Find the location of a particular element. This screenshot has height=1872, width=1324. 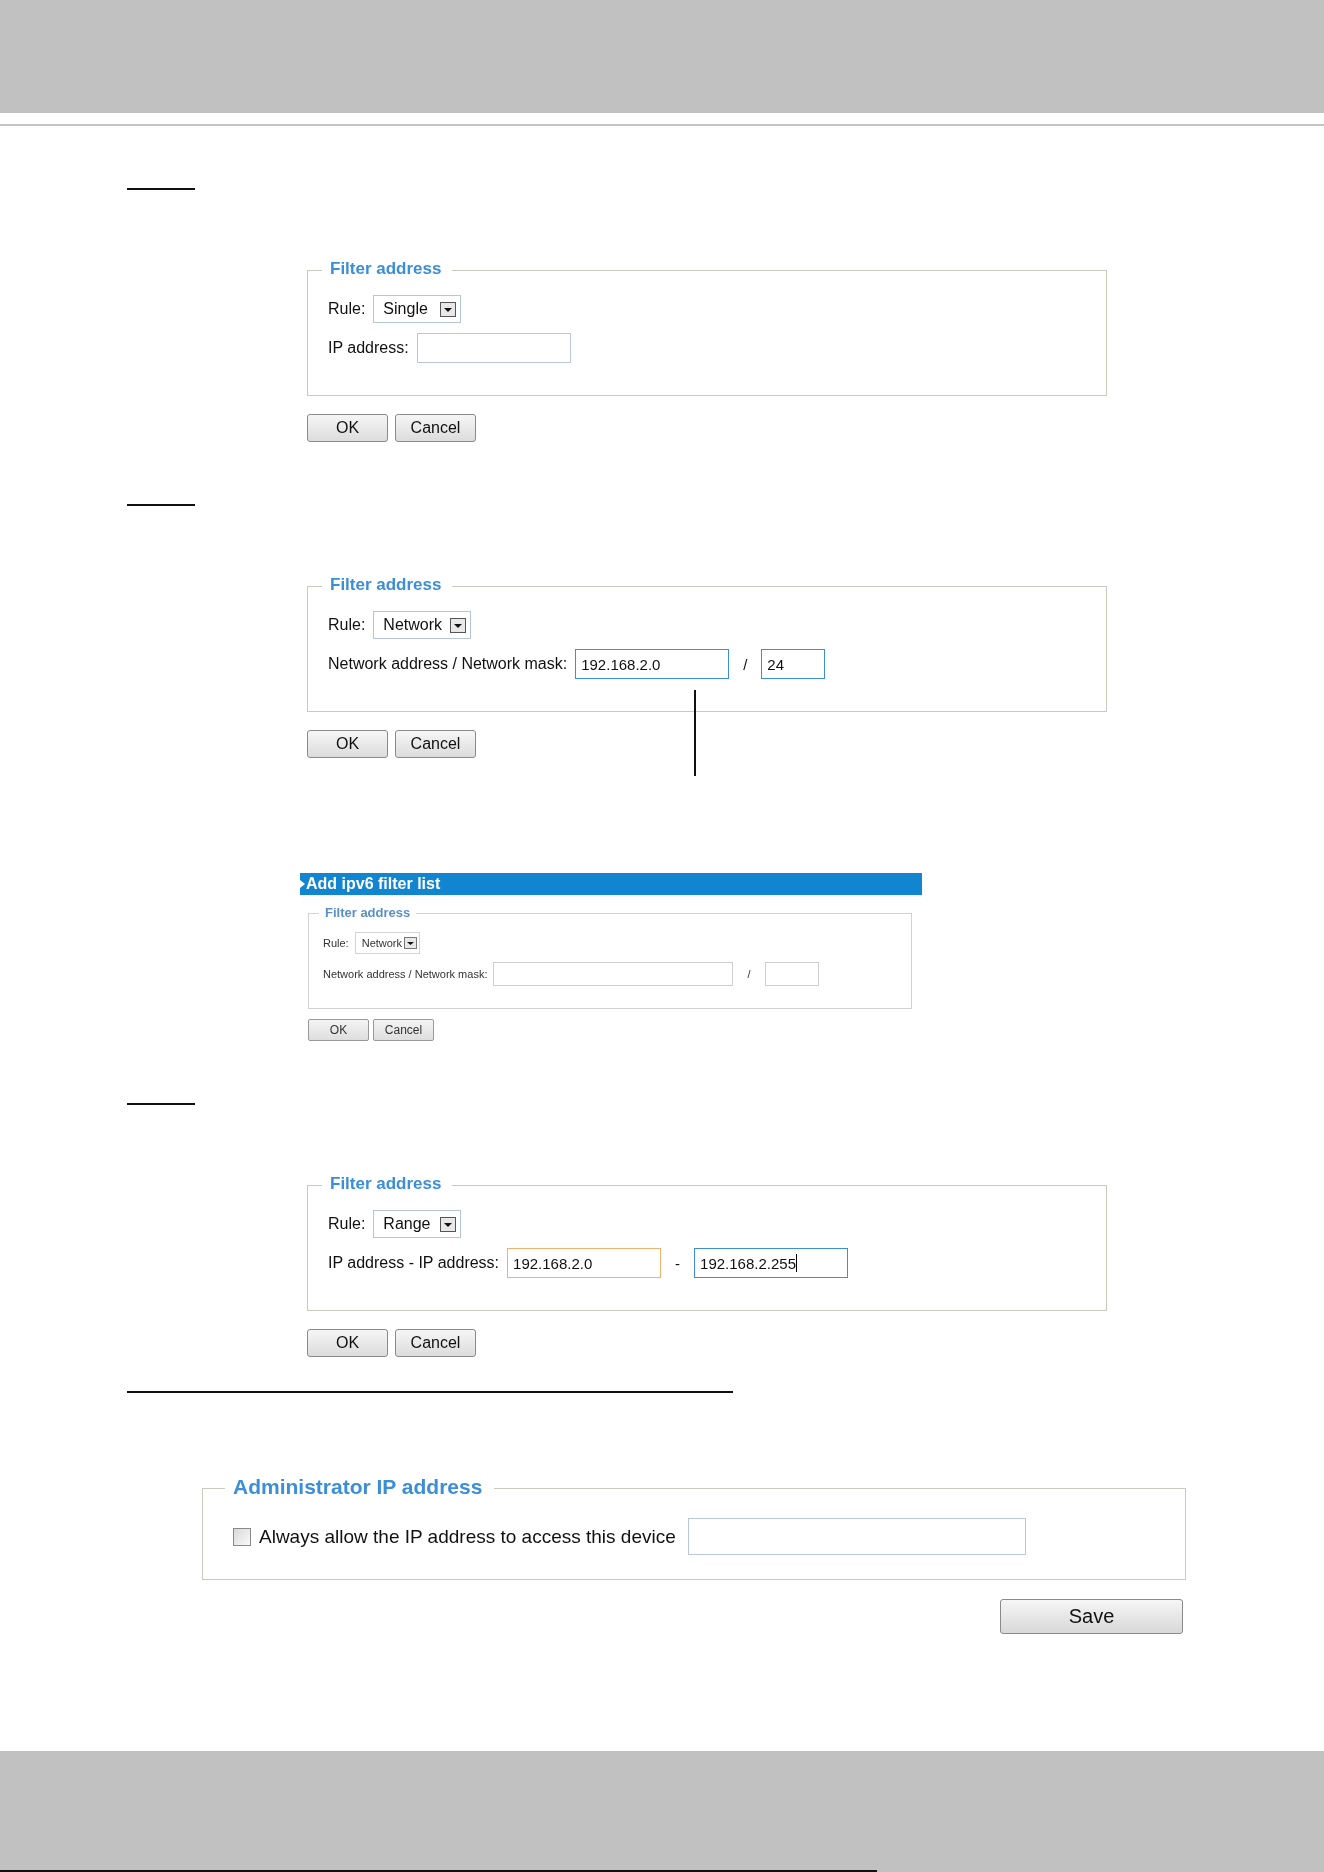

field-label: IP address - IP address: is located at coordinates (414, 1263).